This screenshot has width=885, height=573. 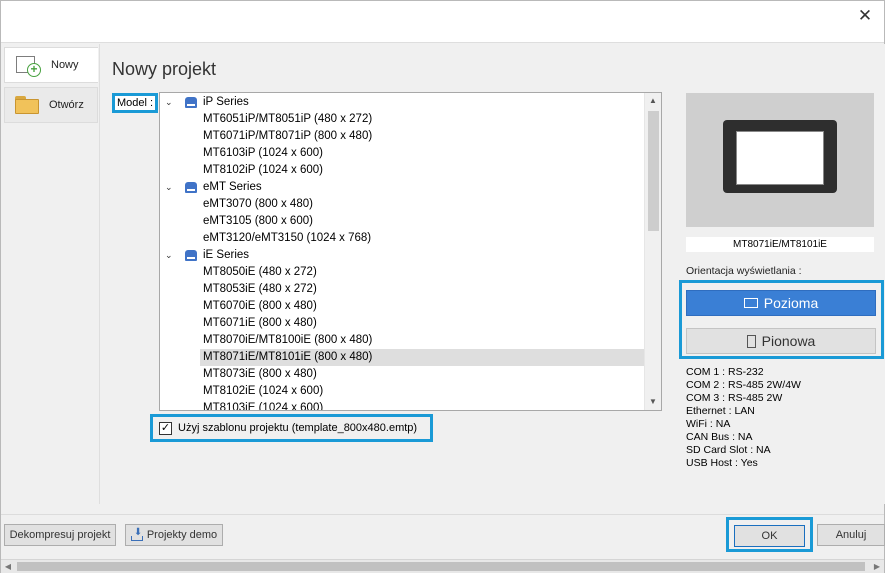 What do you see at coordinates (422, 391) in the screenshot?
I see `tree-model-row: MT8102iE (1024 x 600)` at bounding box center [422, 391].